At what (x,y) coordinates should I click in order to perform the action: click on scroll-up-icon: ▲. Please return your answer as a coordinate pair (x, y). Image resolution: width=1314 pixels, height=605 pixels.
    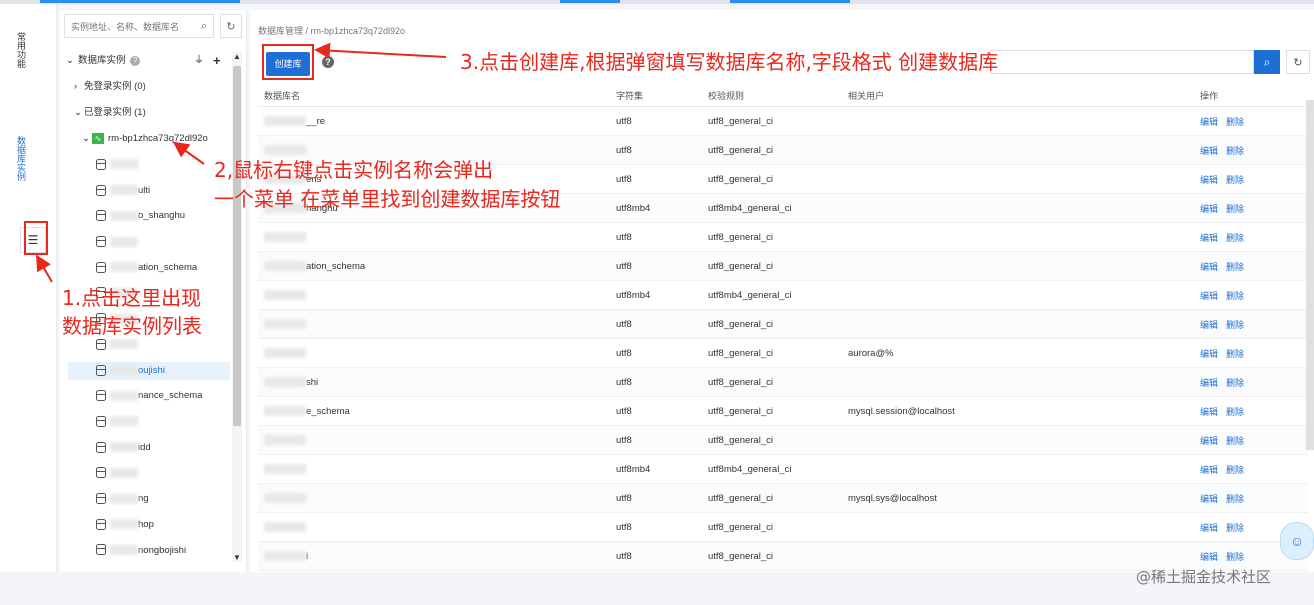
    Looking at the image, I should click on (237, 56).